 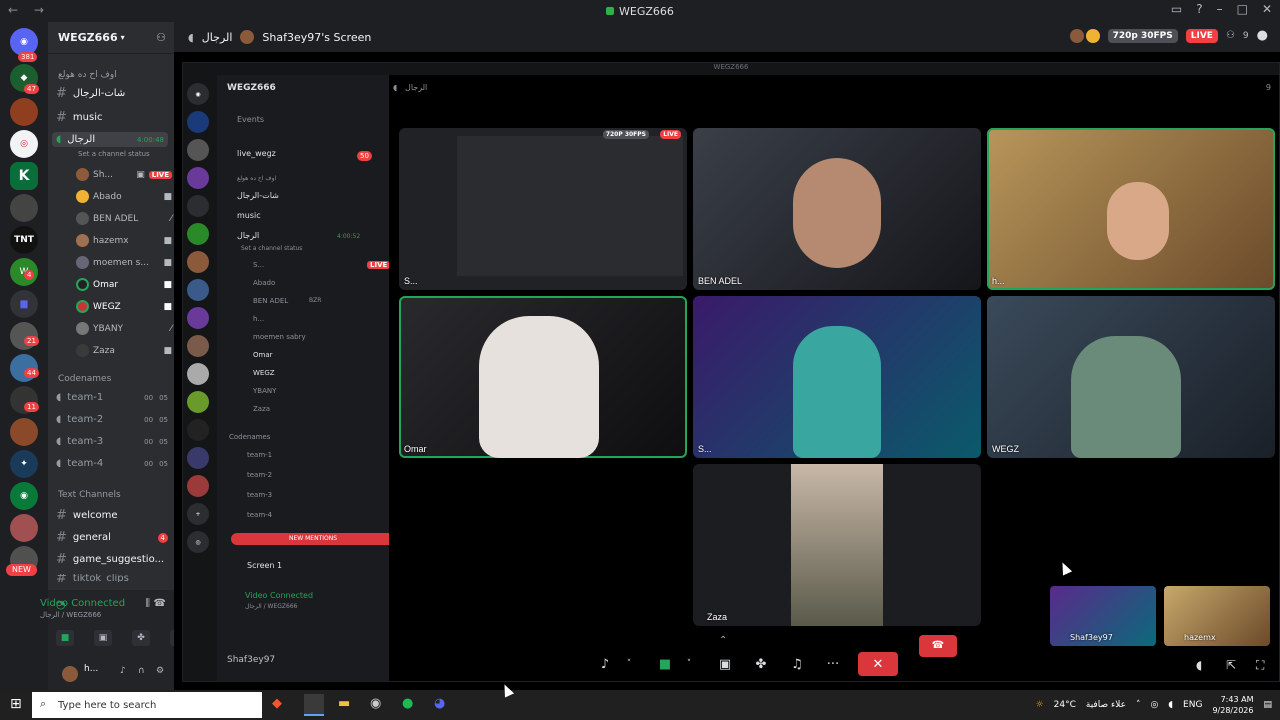 I want to click on guild-icon: ◎, so click(x=24, y=144).